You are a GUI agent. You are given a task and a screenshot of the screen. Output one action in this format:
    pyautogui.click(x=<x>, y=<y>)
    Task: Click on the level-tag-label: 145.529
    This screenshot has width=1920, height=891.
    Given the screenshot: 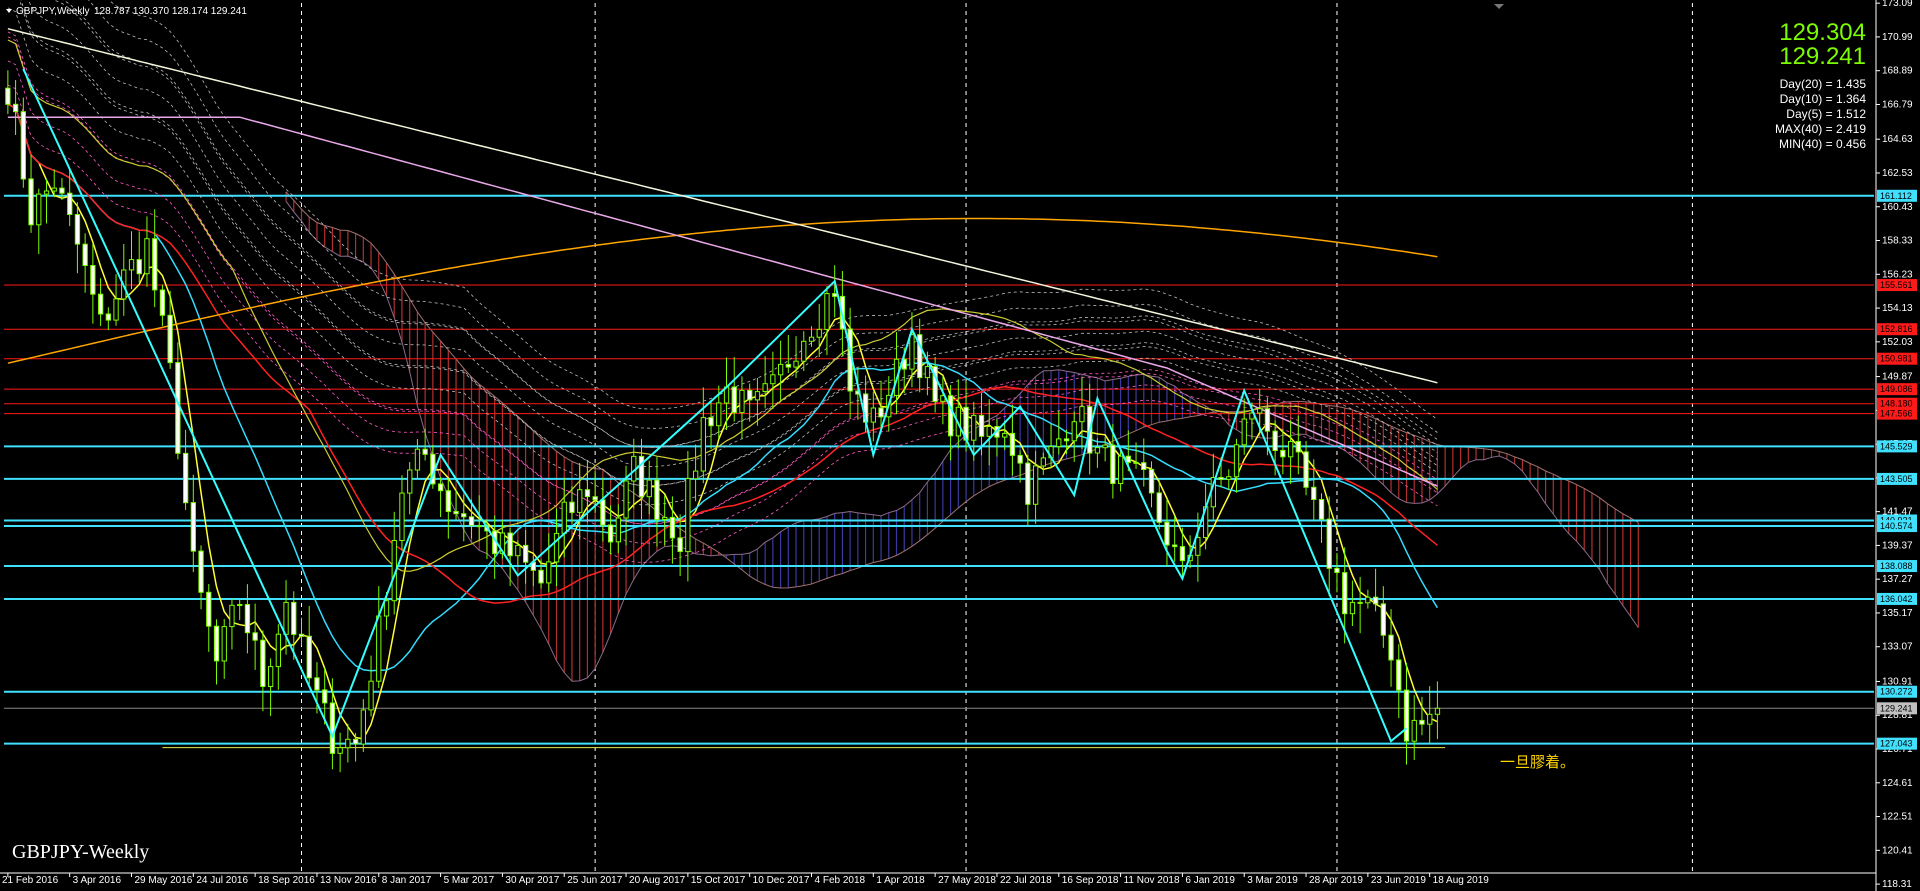 What is the action you would take?
    pyautogui.click(x=1896, y=446)
    